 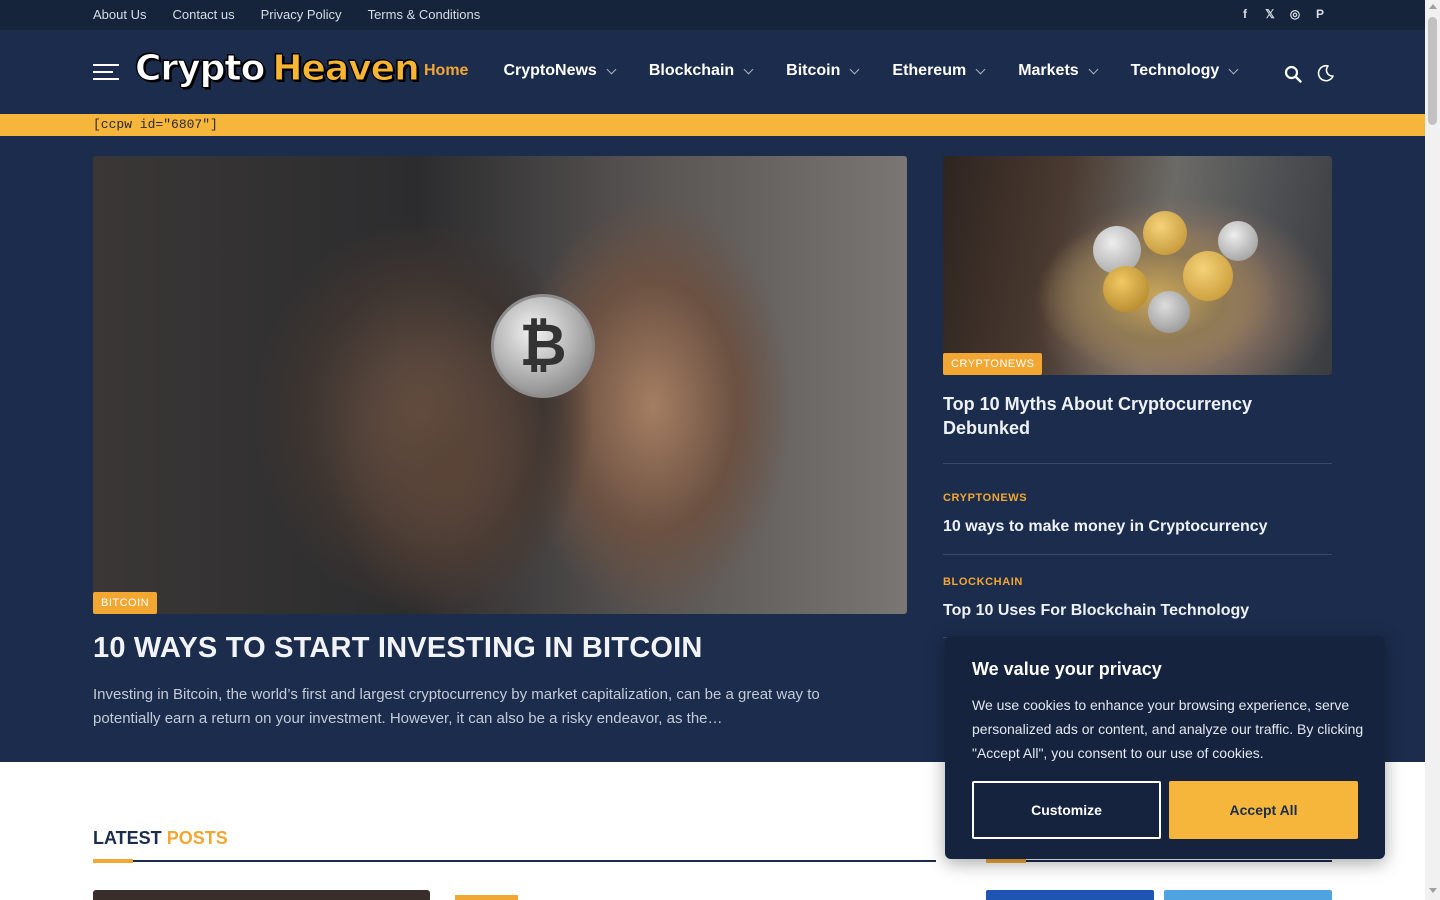 I want to click on nav-technology: Technology, so click(x=1184, y=71).